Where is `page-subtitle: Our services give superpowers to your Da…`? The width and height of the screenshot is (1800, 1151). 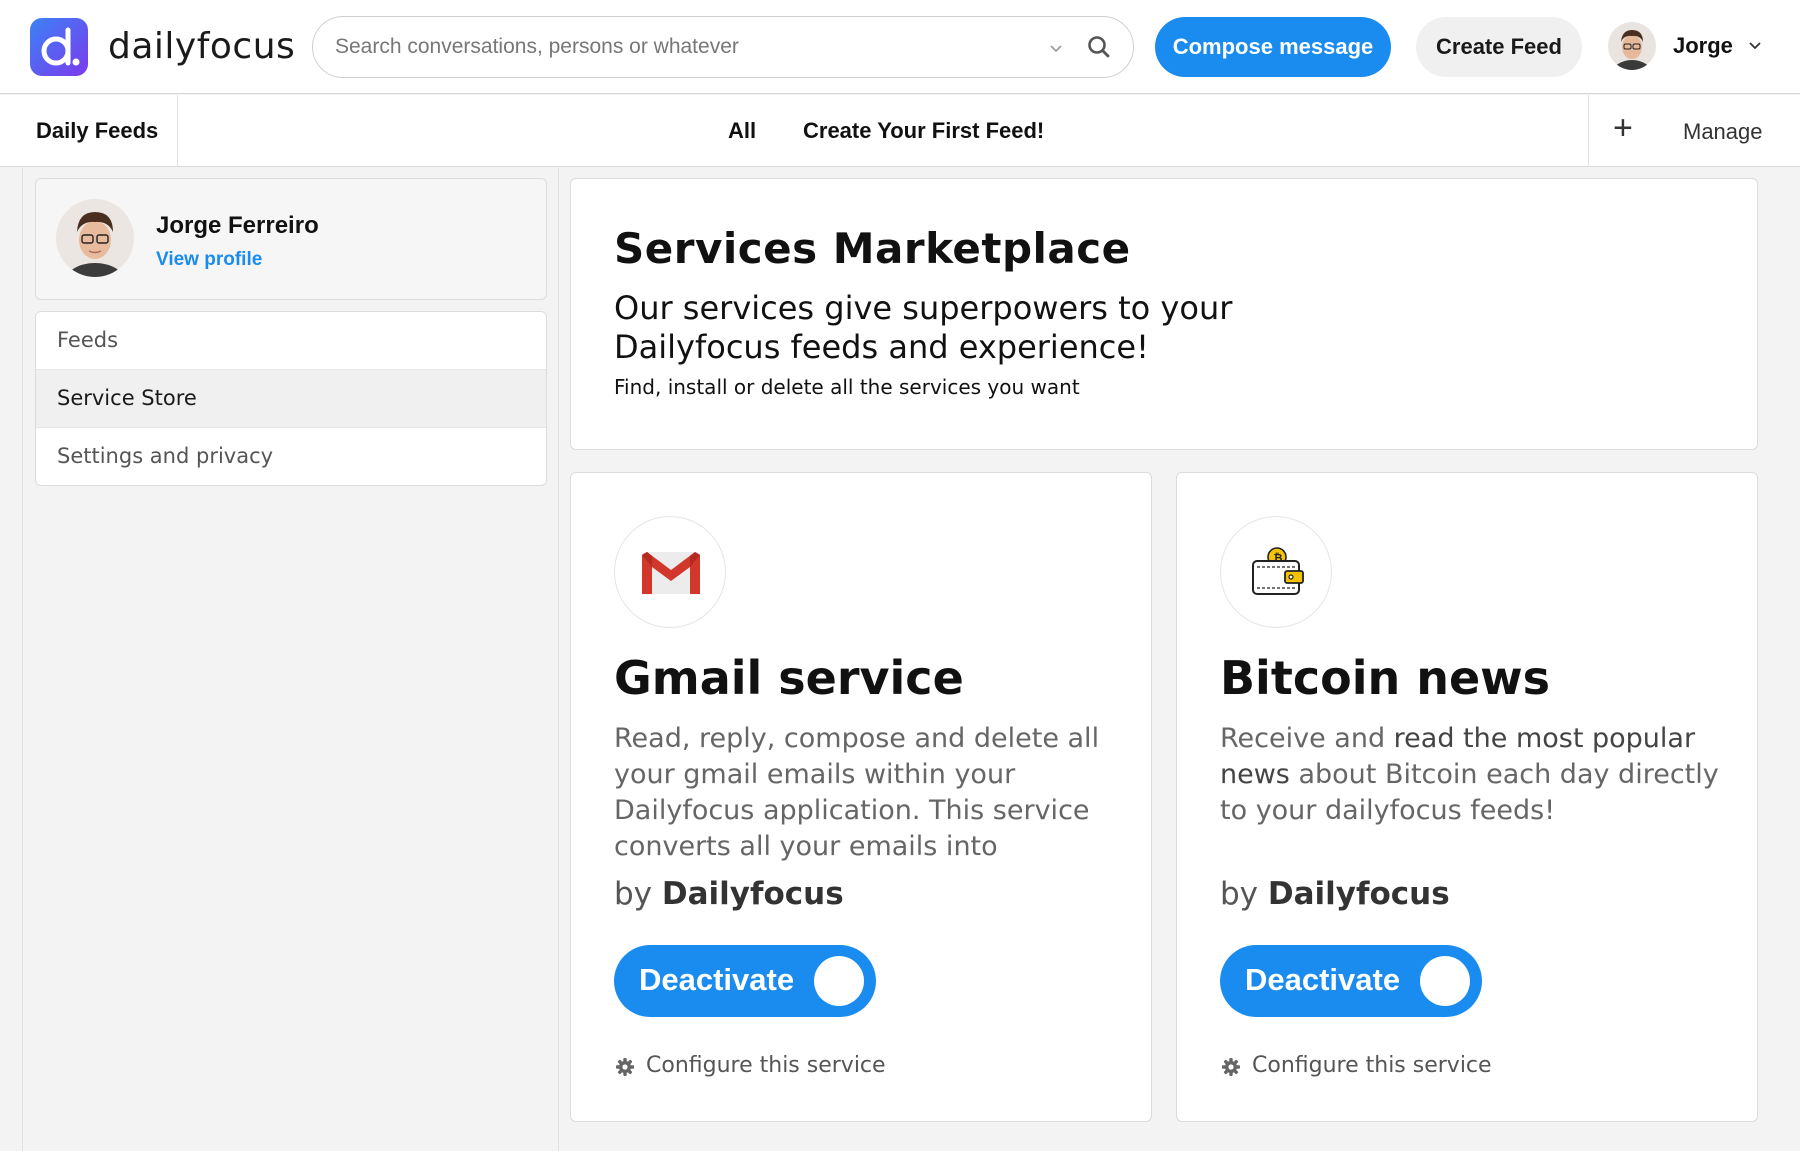 page-subtitle: Our services give superpowers to your Da… is located at coordinates (923, 327).